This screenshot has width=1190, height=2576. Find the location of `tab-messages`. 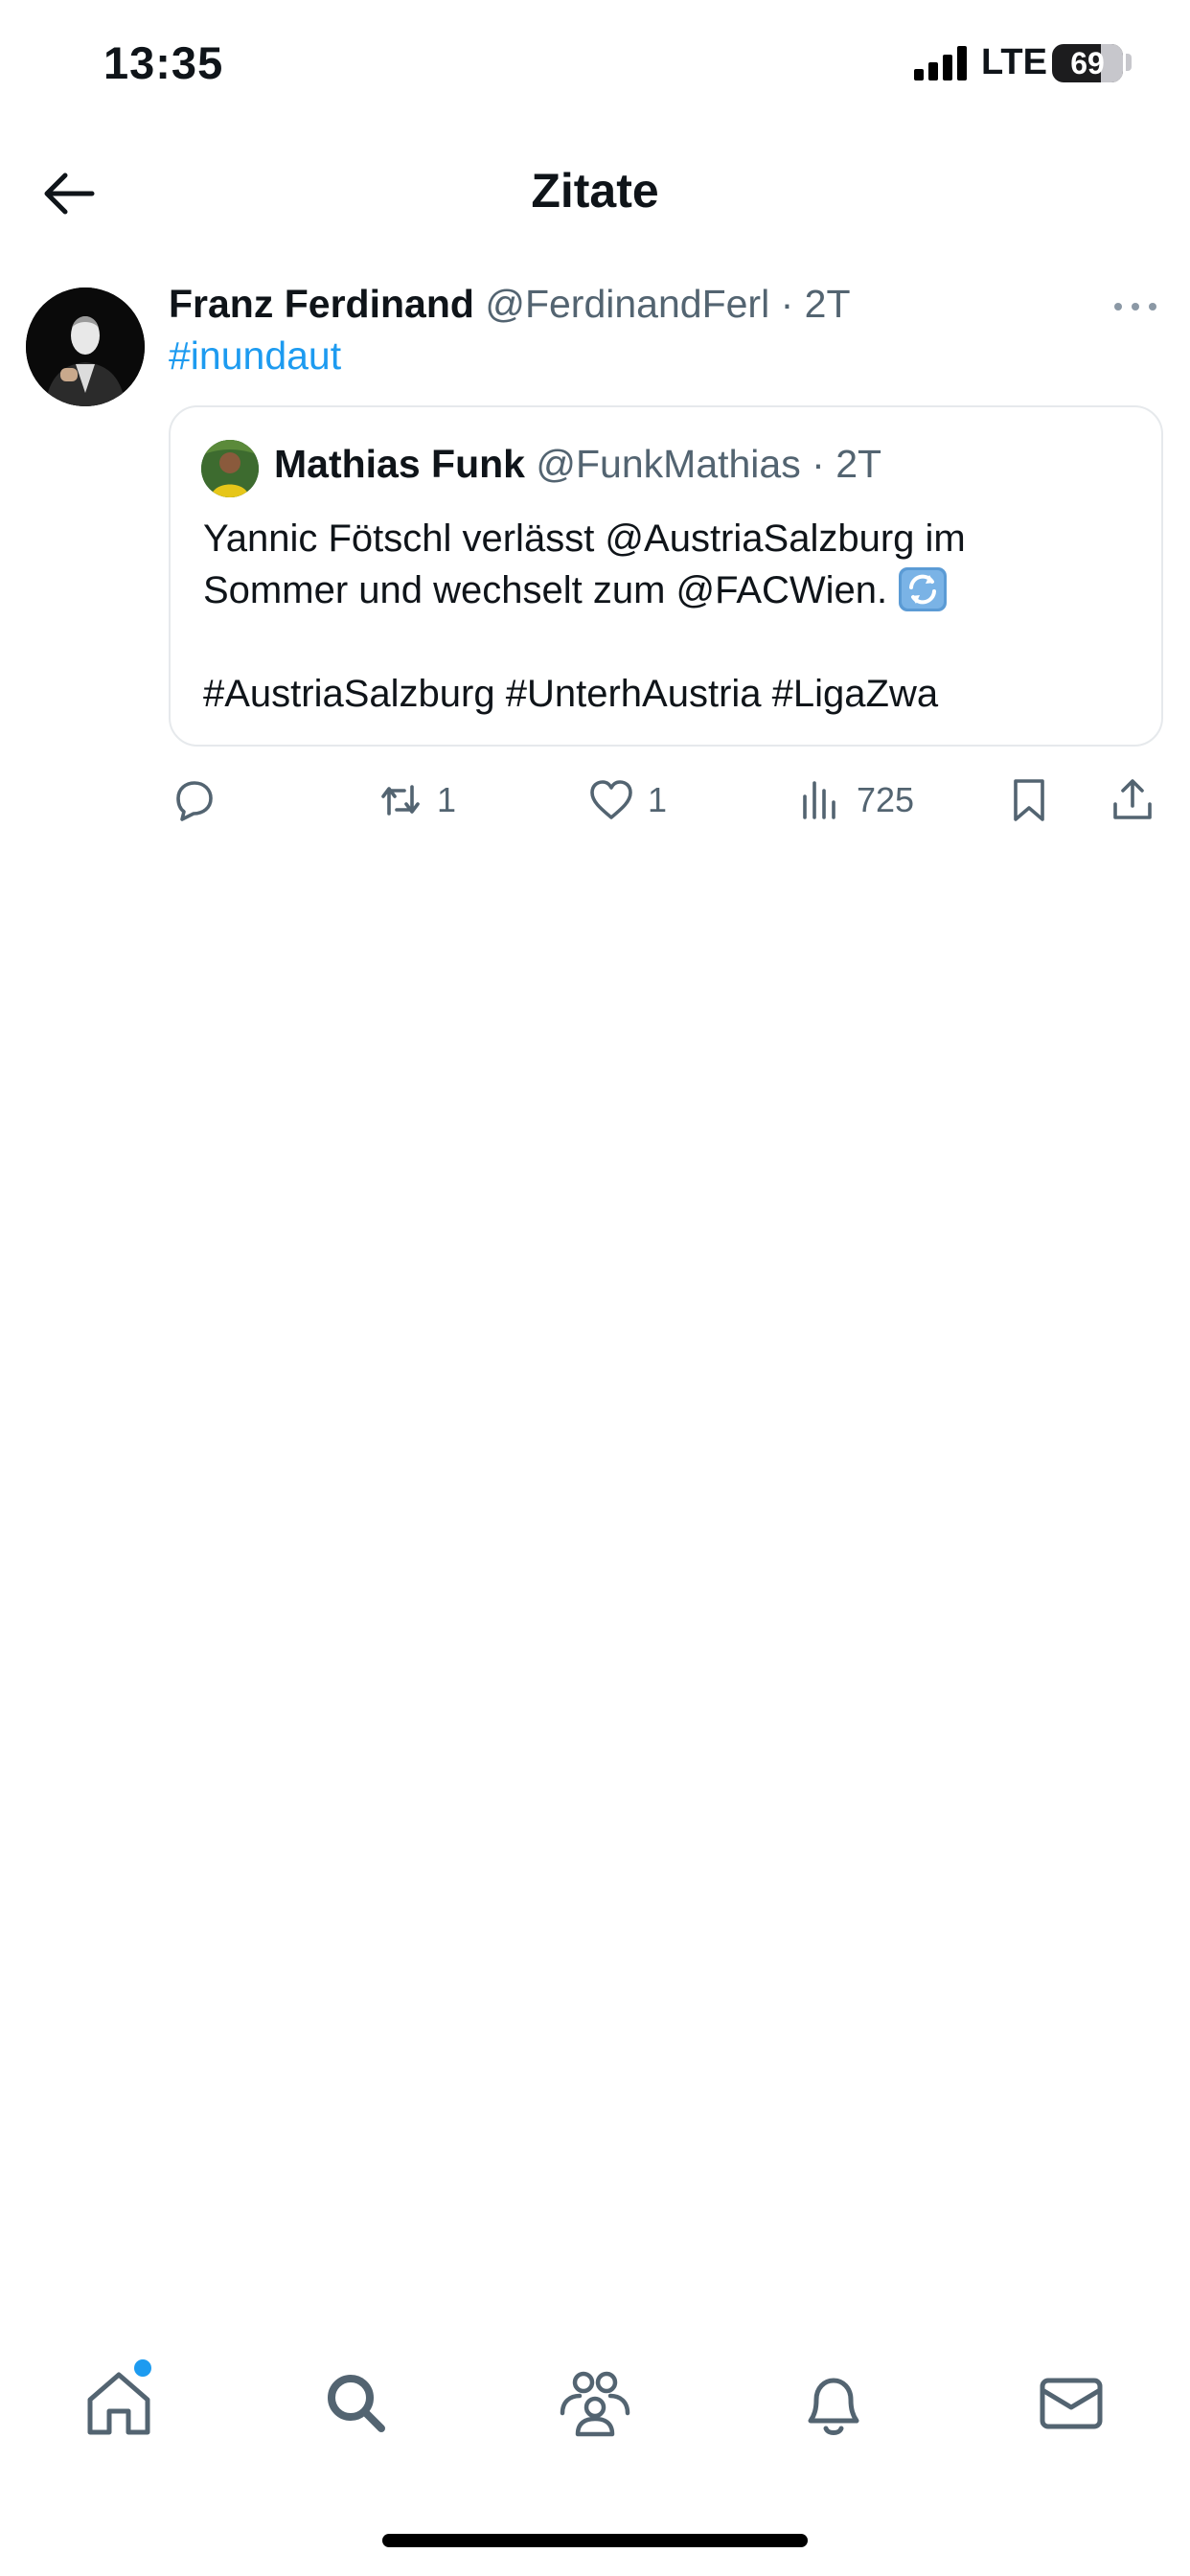

tab-messages is located at coordinates (1071, 2403).